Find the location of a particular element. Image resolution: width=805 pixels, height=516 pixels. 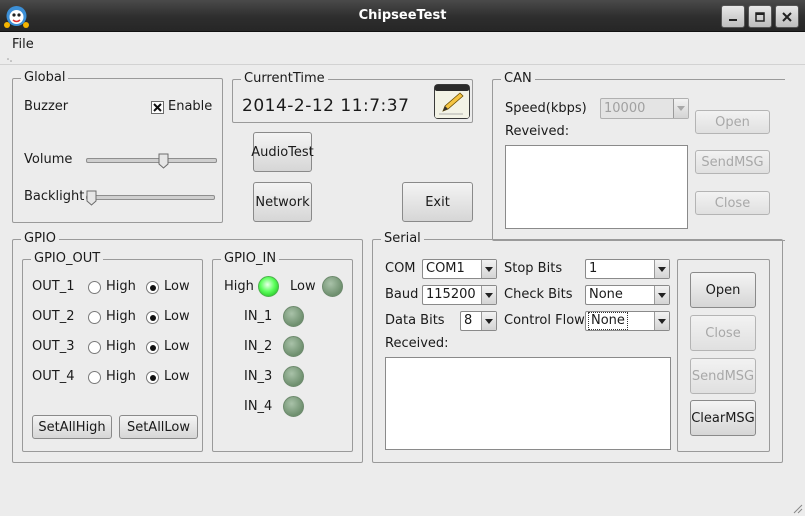

out-1-high-radio is located at coordinates (94, 287).